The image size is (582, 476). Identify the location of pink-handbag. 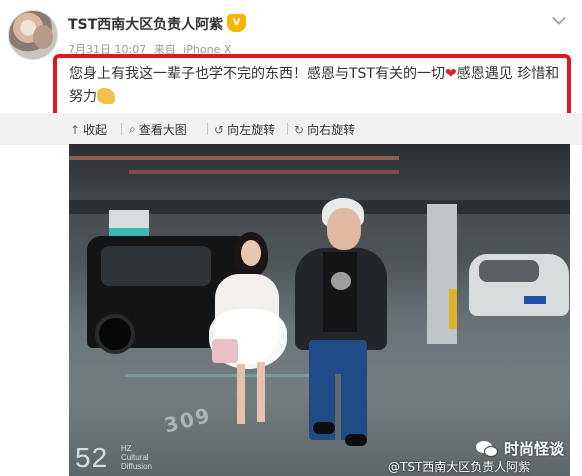
(225, 351).